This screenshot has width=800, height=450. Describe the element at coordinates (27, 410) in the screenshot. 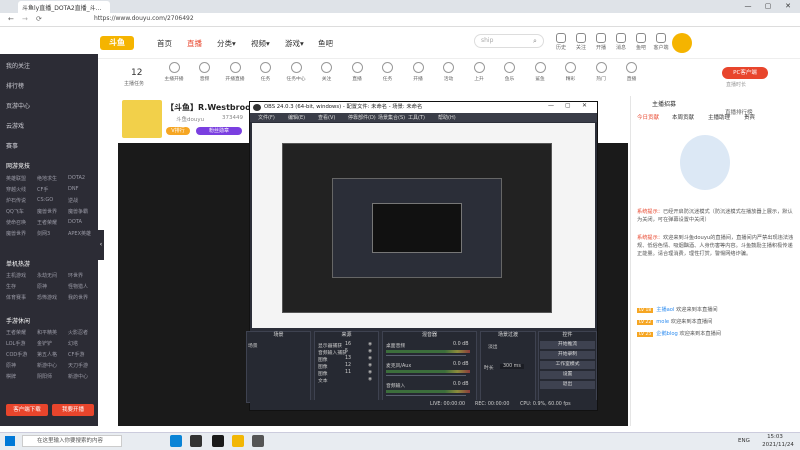

I see `client-download-button: 客户端下载` at that location.